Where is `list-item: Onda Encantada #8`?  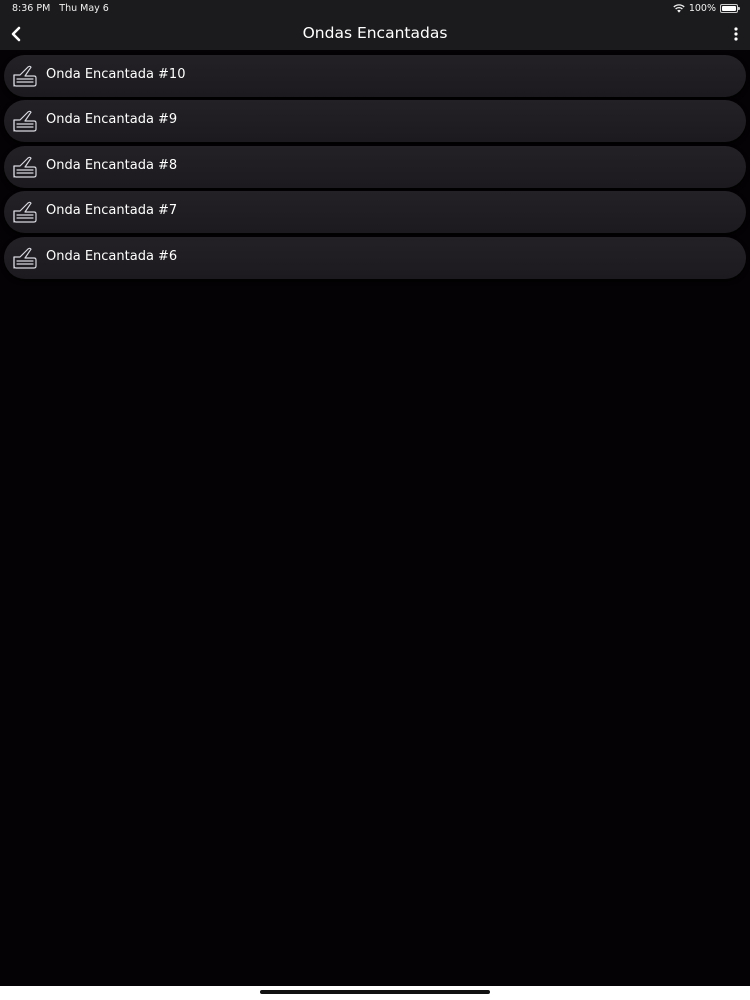 list-item: Onda Encantada #8 is located at coordinates (375, 166).